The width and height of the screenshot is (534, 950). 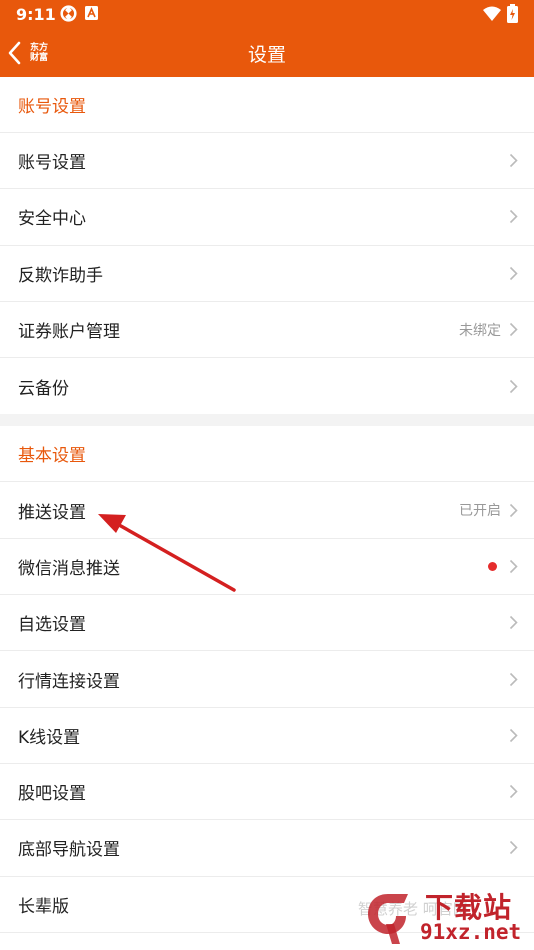 I want to click on row-cloud-backup: 云备份, so click(x=267, y=386).